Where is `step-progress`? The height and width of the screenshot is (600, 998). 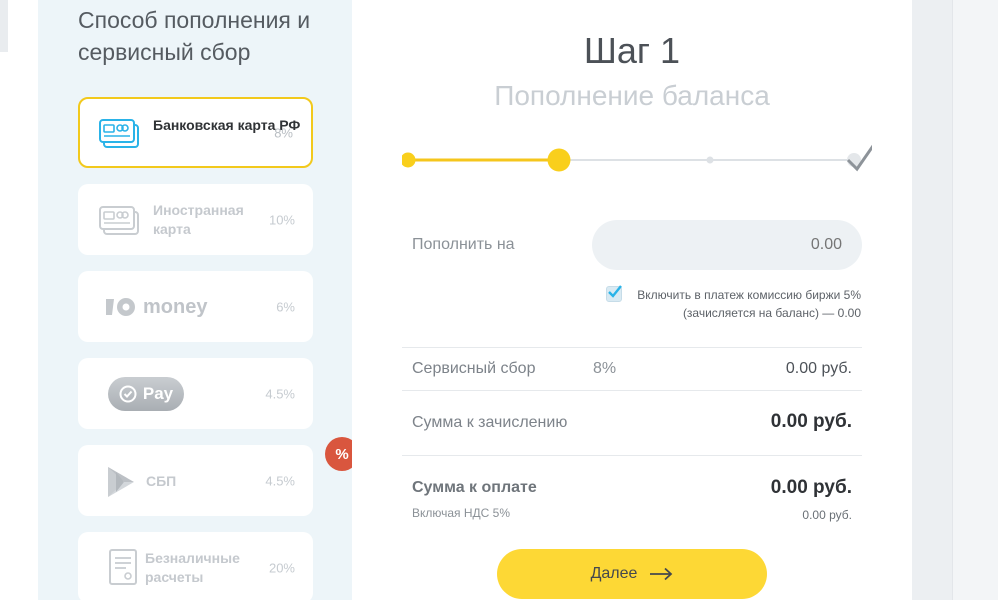
step-progress is located at coordinates (637, 158).